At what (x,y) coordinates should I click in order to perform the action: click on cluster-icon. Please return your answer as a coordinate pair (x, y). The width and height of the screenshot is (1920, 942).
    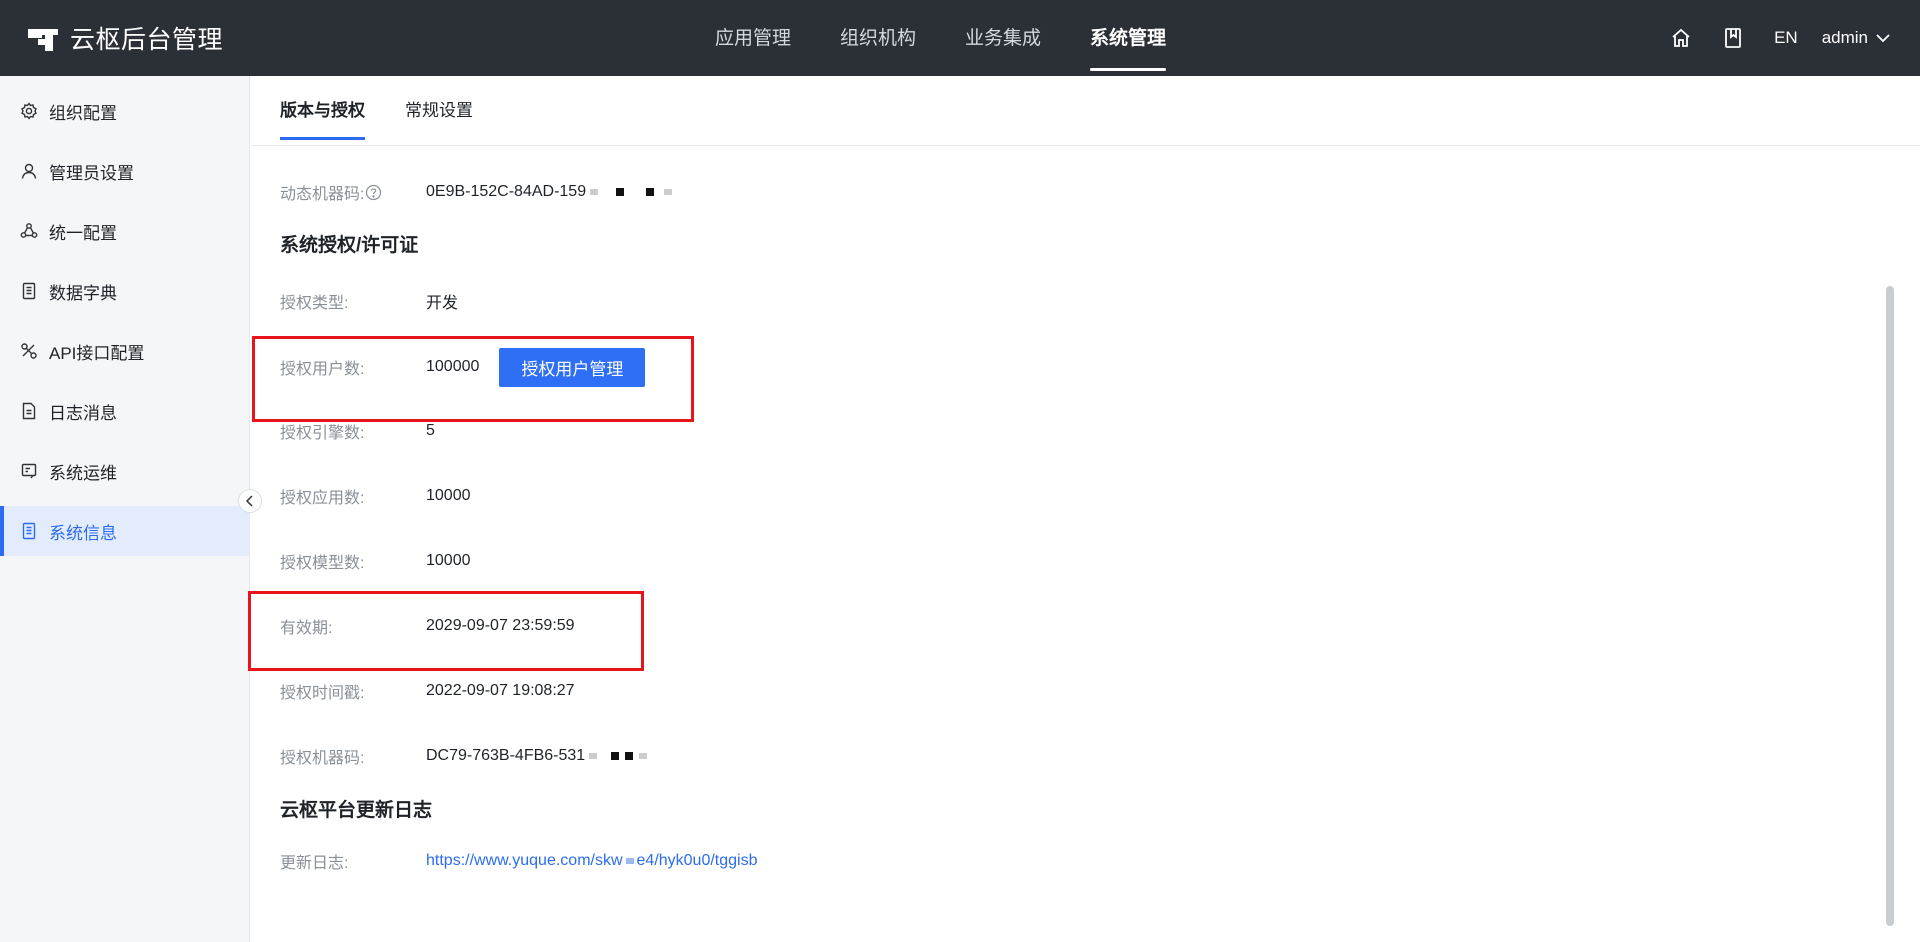
    Looking at the image, I should click on (29, 231).